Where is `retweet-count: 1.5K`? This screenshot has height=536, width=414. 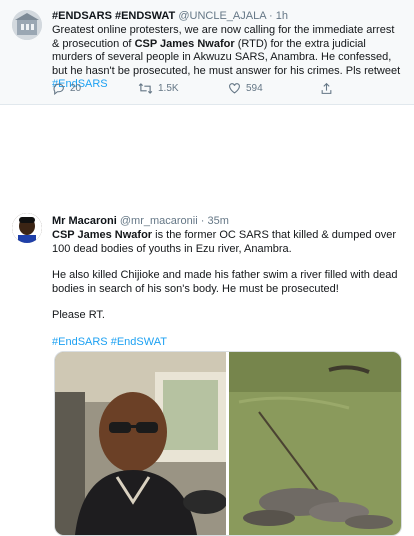 retweet-count: 1.5K is located at coordinates (168, 88).